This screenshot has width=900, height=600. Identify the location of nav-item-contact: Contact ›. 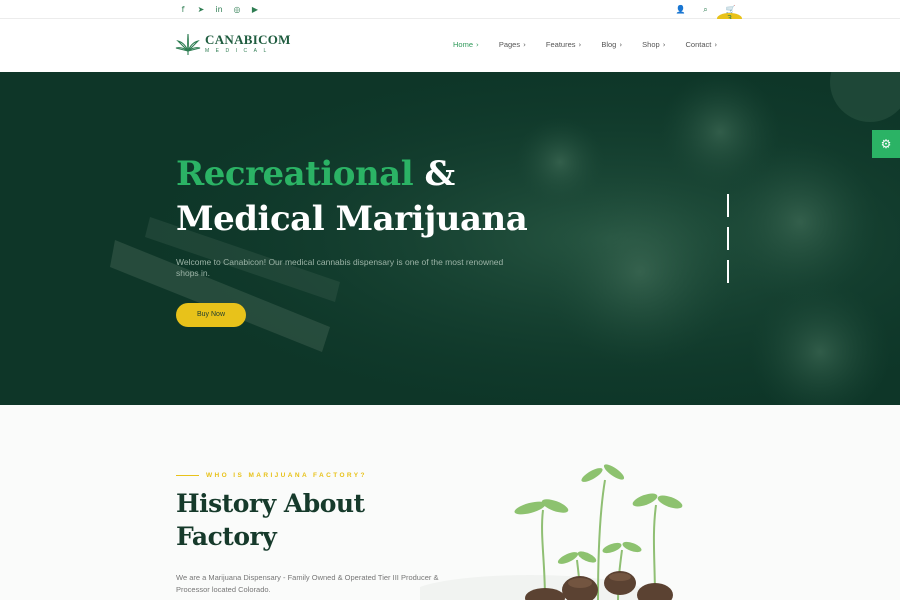
(702, 45).